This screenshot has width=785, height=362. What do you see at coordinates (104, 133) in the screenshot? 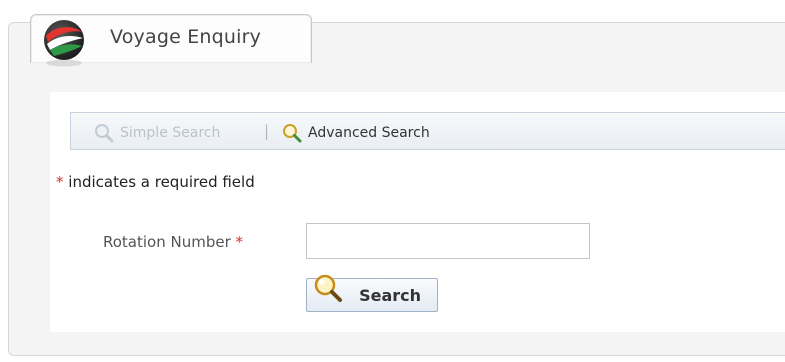
I see `magnifier-icon` at bounding box center [104, 133].